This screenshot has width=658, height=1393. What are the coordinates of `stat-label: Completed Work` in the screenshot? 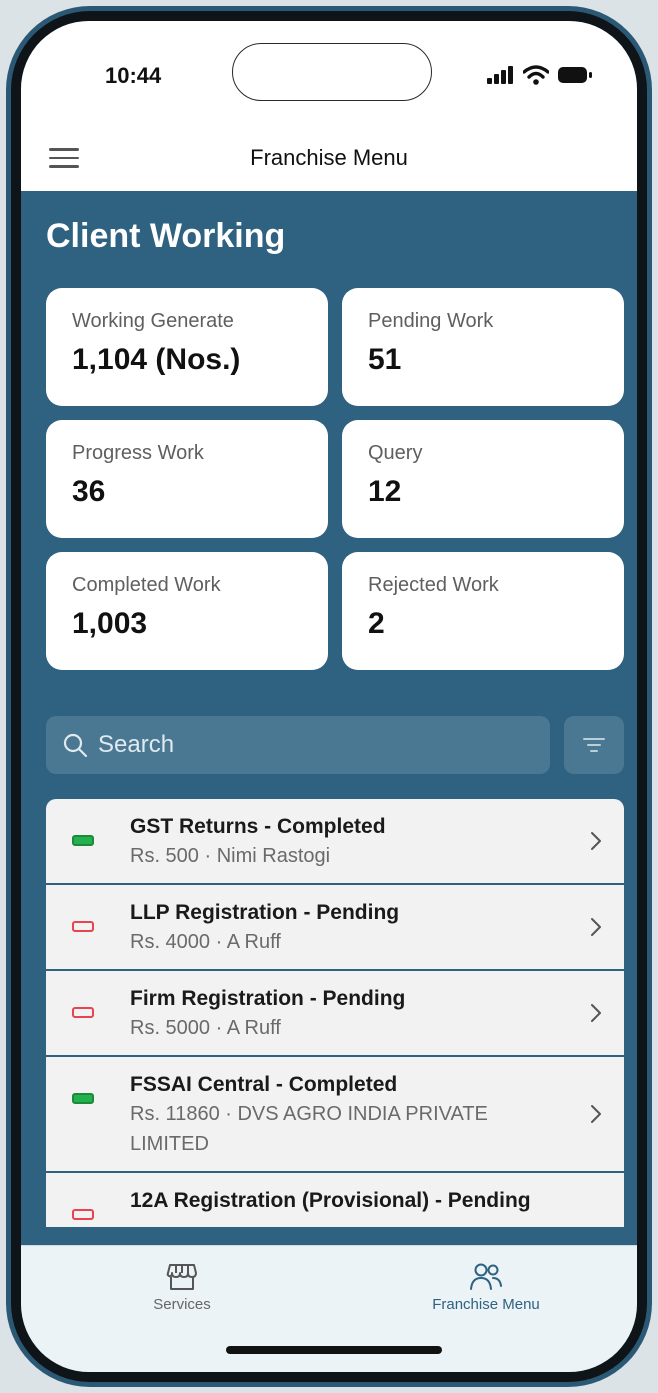 It's located at (146, 585).